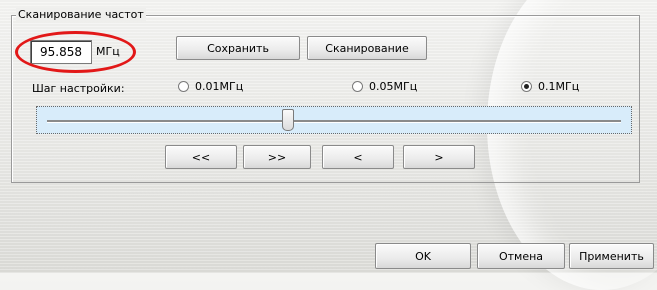 The height and width of the screenshot is (290, 657). I want to click on save-button: Сохранить, so click(238, 48).